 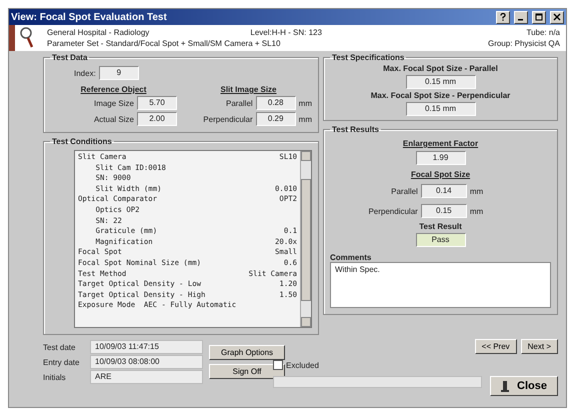 What do you see at coordinates (355, 129) in the screenshot?
I see `panel-title: Test Results` at bounding box center [355, 129].